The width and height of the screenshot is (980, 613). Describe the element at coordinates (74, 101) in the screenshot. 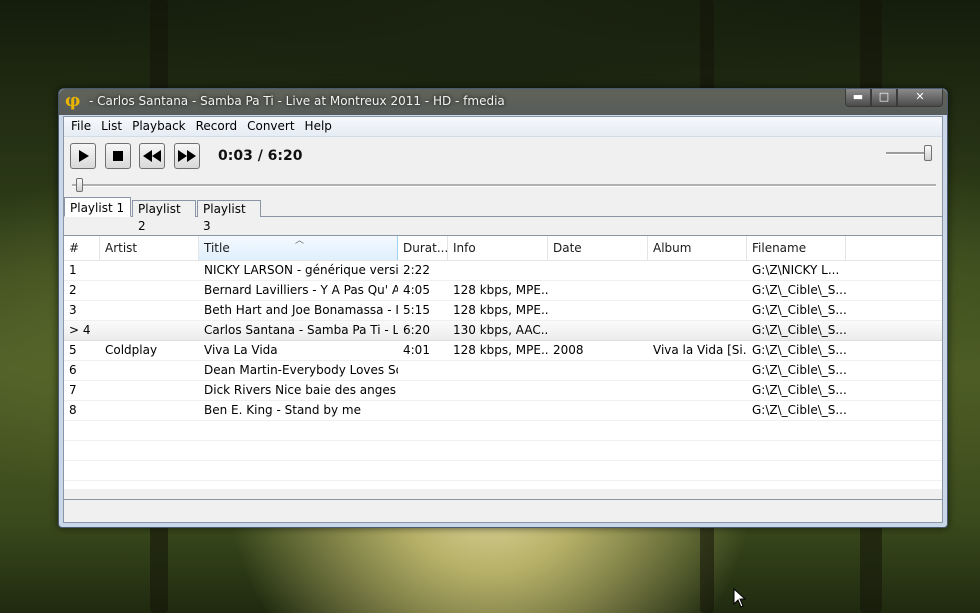

I see `phi-logo-icon: φ` at that location.